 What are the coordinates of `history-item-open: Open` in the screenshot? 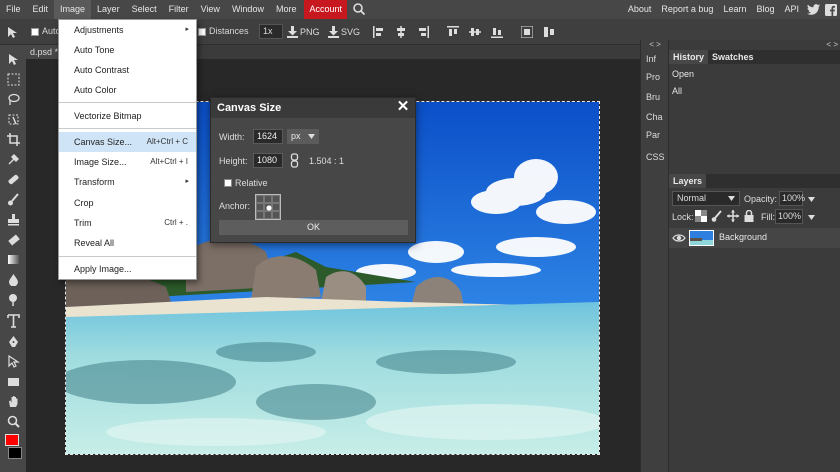 It's located at (754, 74).